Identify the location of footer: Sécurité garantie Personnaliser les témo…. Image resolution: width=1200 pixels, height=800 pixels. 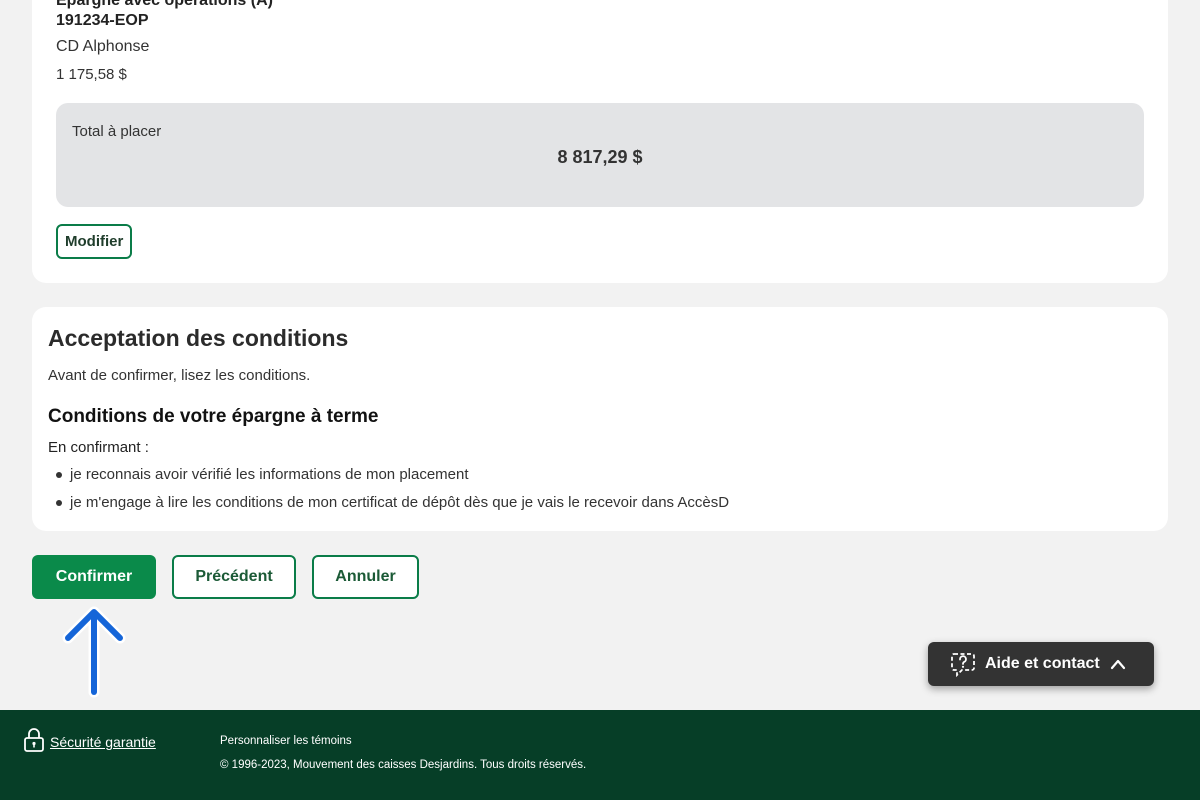
(600, 755).